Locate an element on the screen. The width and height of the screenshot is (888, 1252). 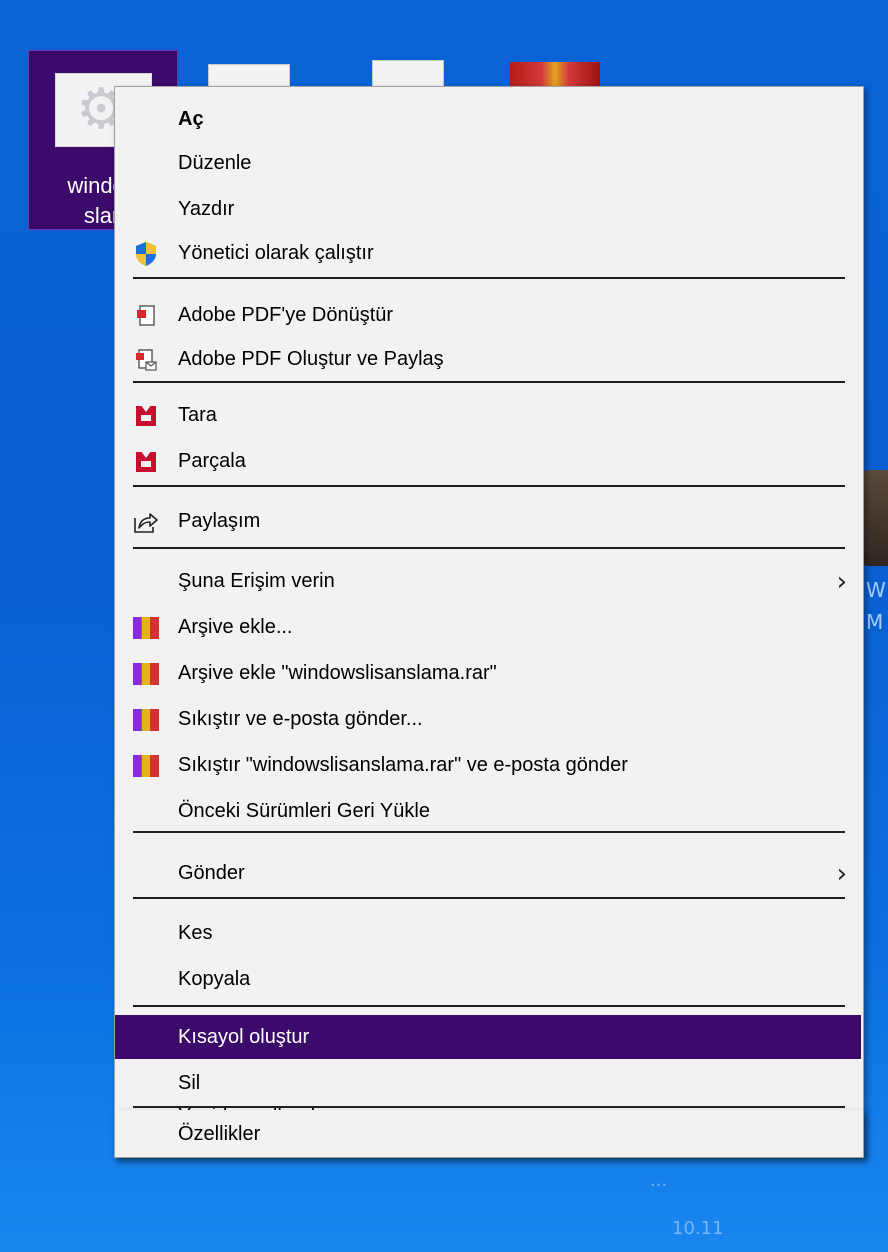
menu-item-label: Parçala is located at coordinates (212, 460).